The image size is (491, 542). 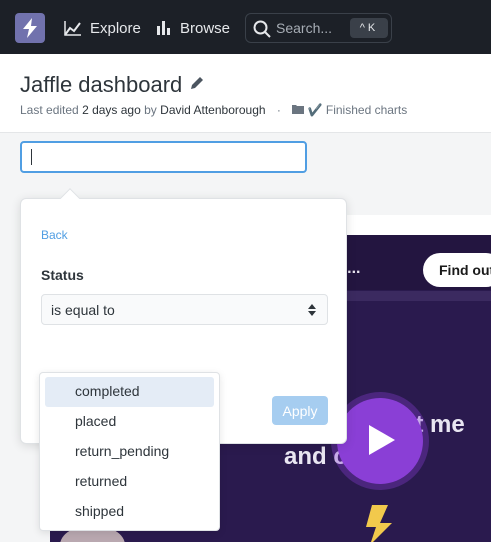 What do you see at coordinates (298, 109) in the screenshot?
I see `folder-icon` at bounding box center [298, 109].